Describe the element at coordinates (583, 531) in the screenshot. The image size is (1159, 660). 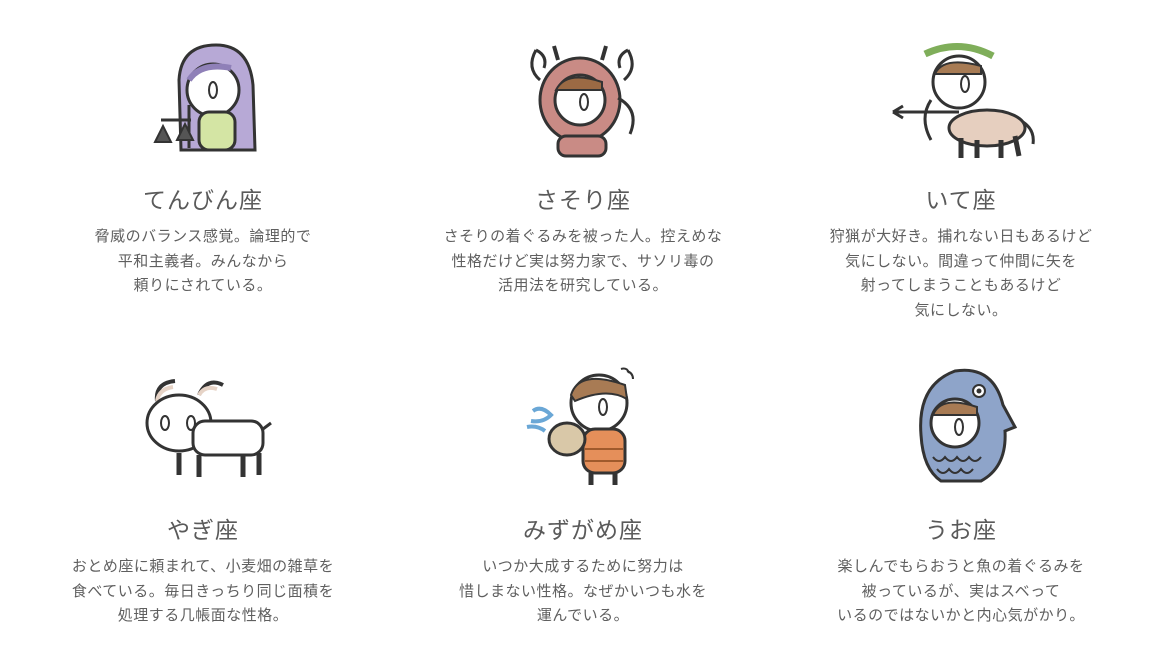
I see `sign-title: みずがめ座` at that location.